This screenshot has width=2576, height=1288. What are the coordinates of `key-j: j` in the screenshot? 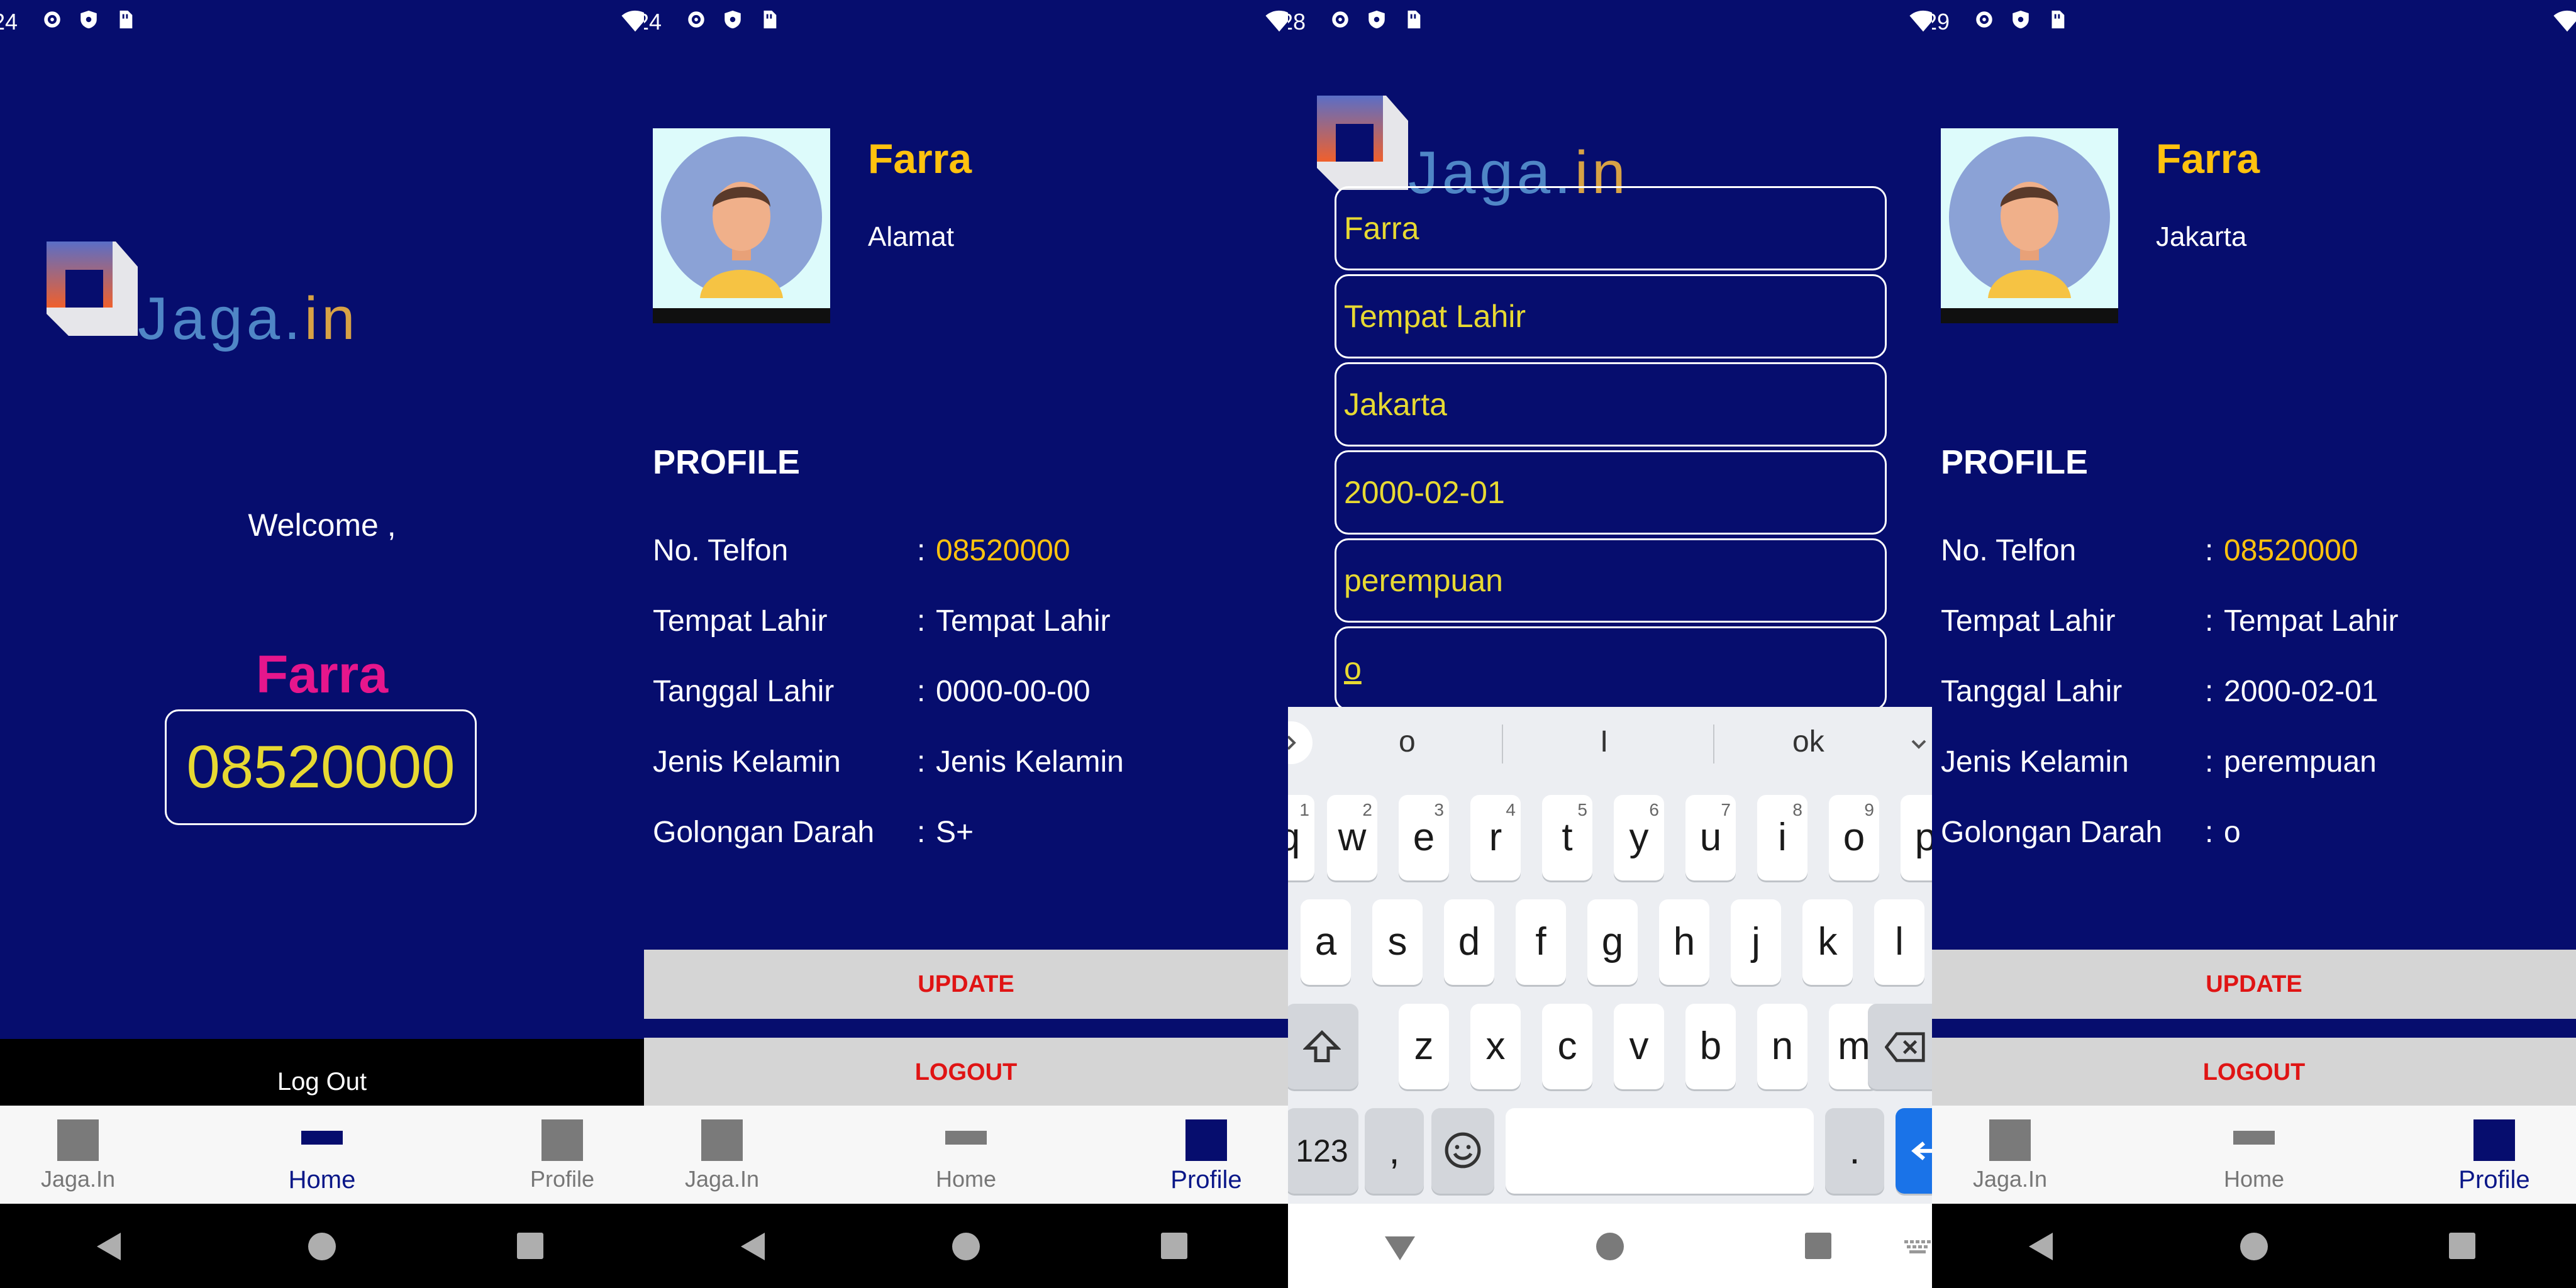 It's located at (1756, 942).